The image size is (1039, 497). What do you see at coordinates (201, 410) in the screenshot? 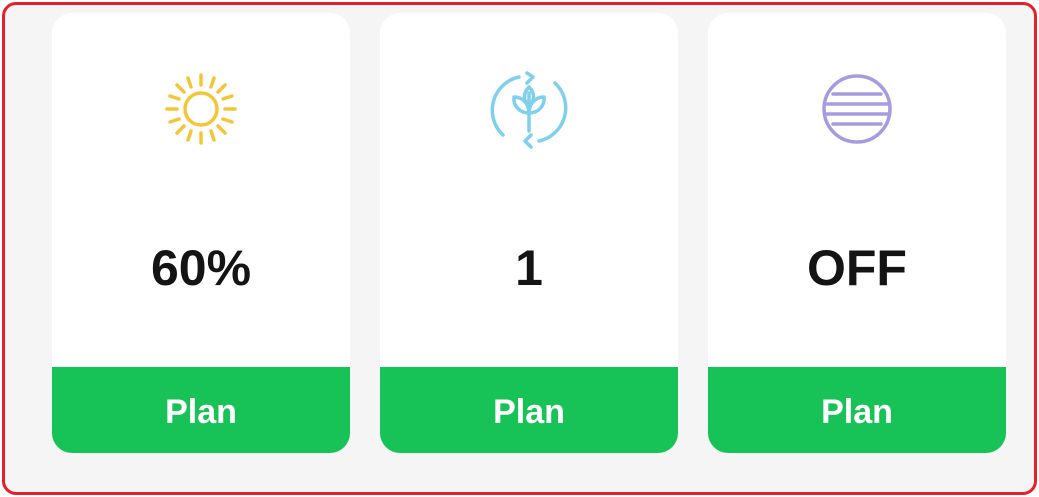
I see `brightness-plan-button: Plan` at bounding box center [201, 410].